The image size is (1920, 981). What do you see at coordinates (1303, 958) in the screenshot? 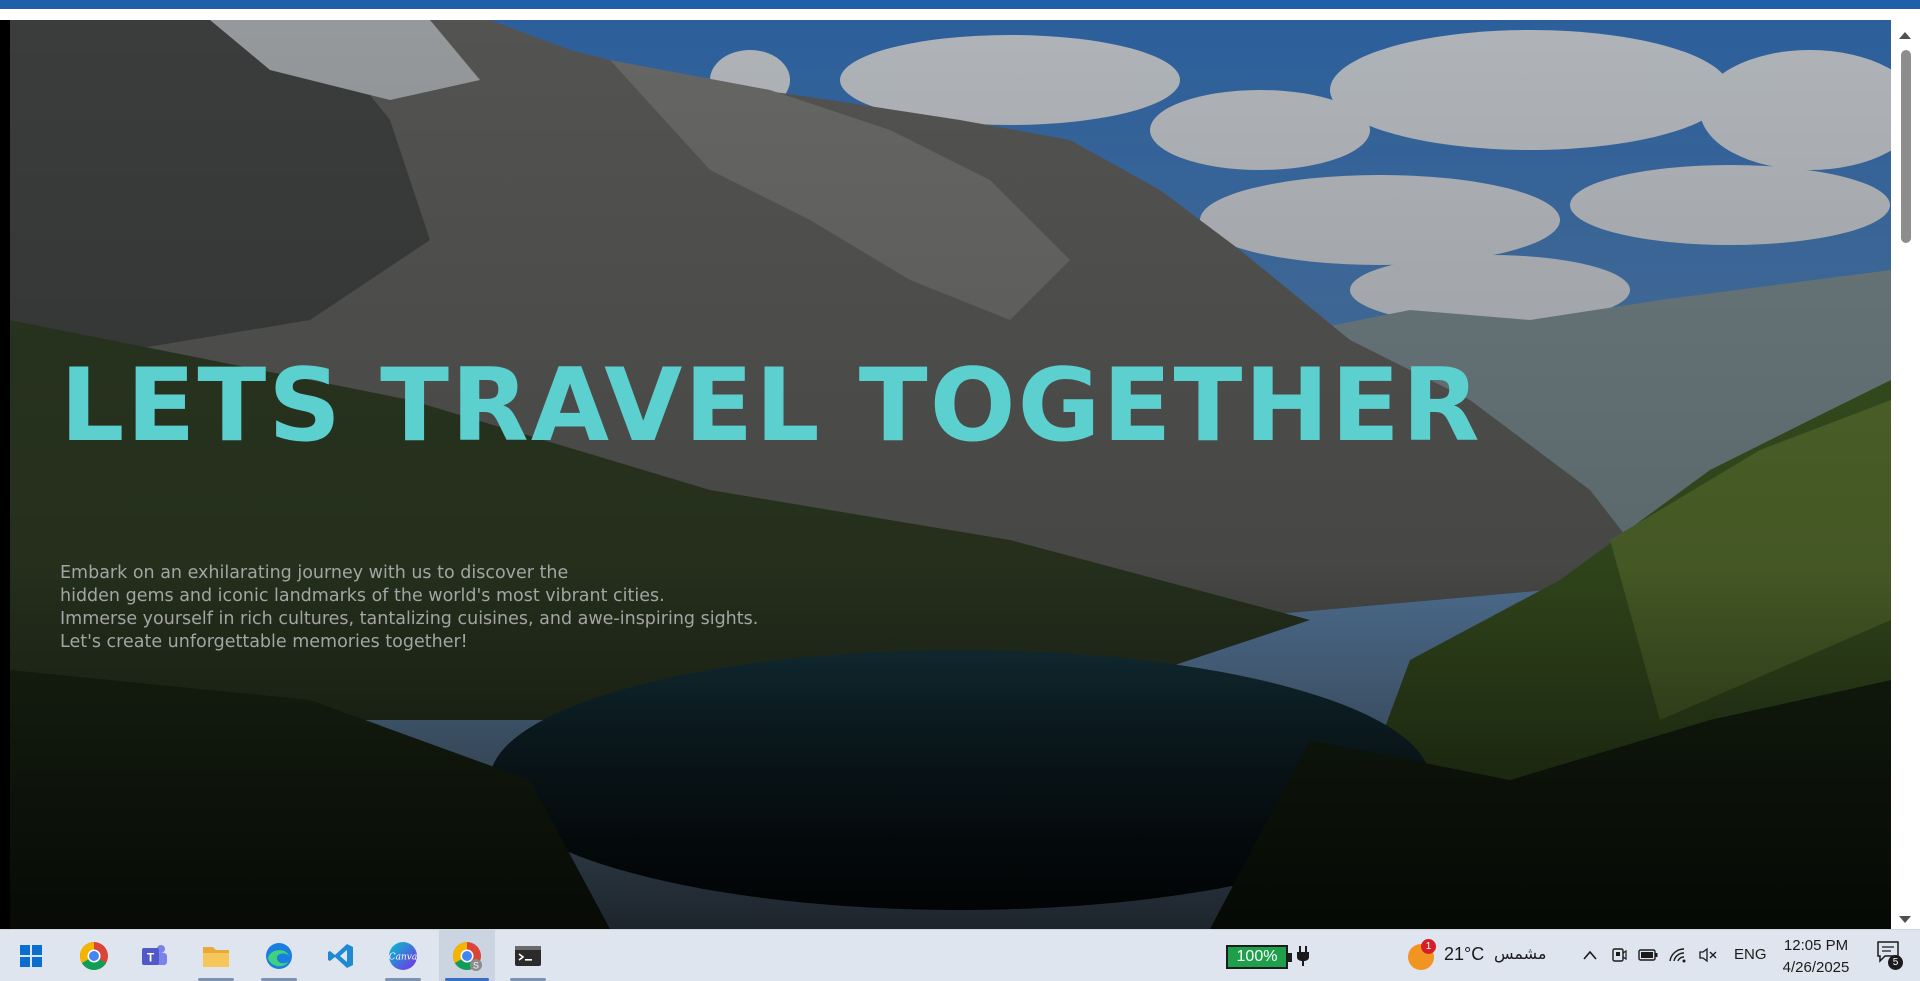
I see `charging-plug-icon` at bounding box center [1303, 958].